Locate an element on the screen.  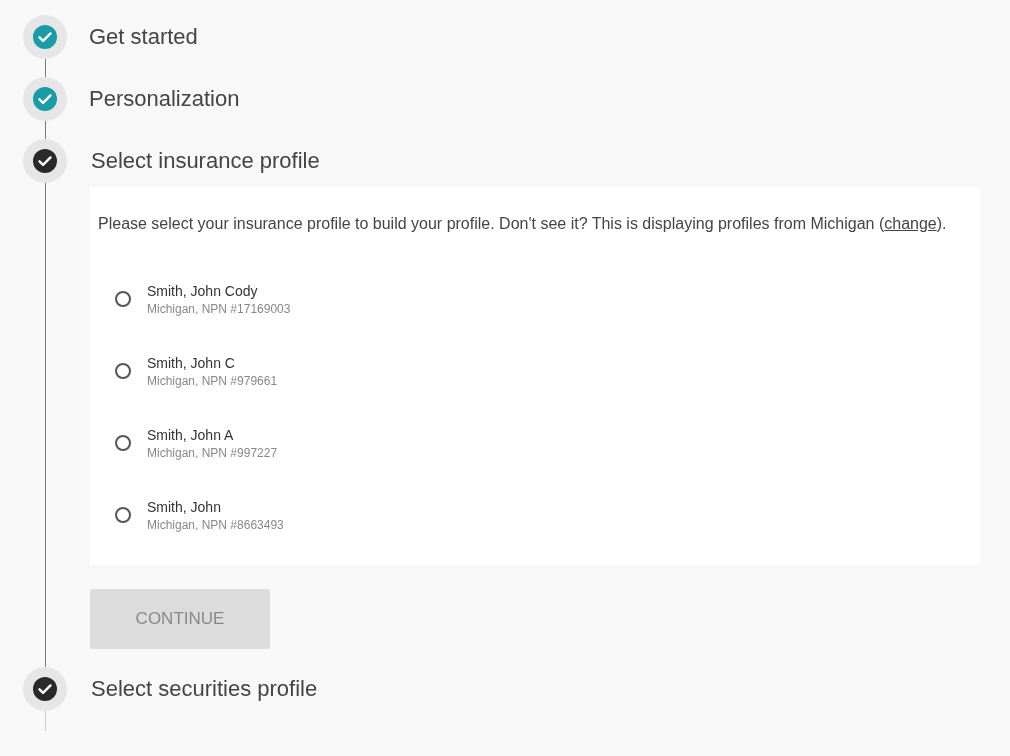
step-title: Select securities profile is located at coordinates (204, 689).